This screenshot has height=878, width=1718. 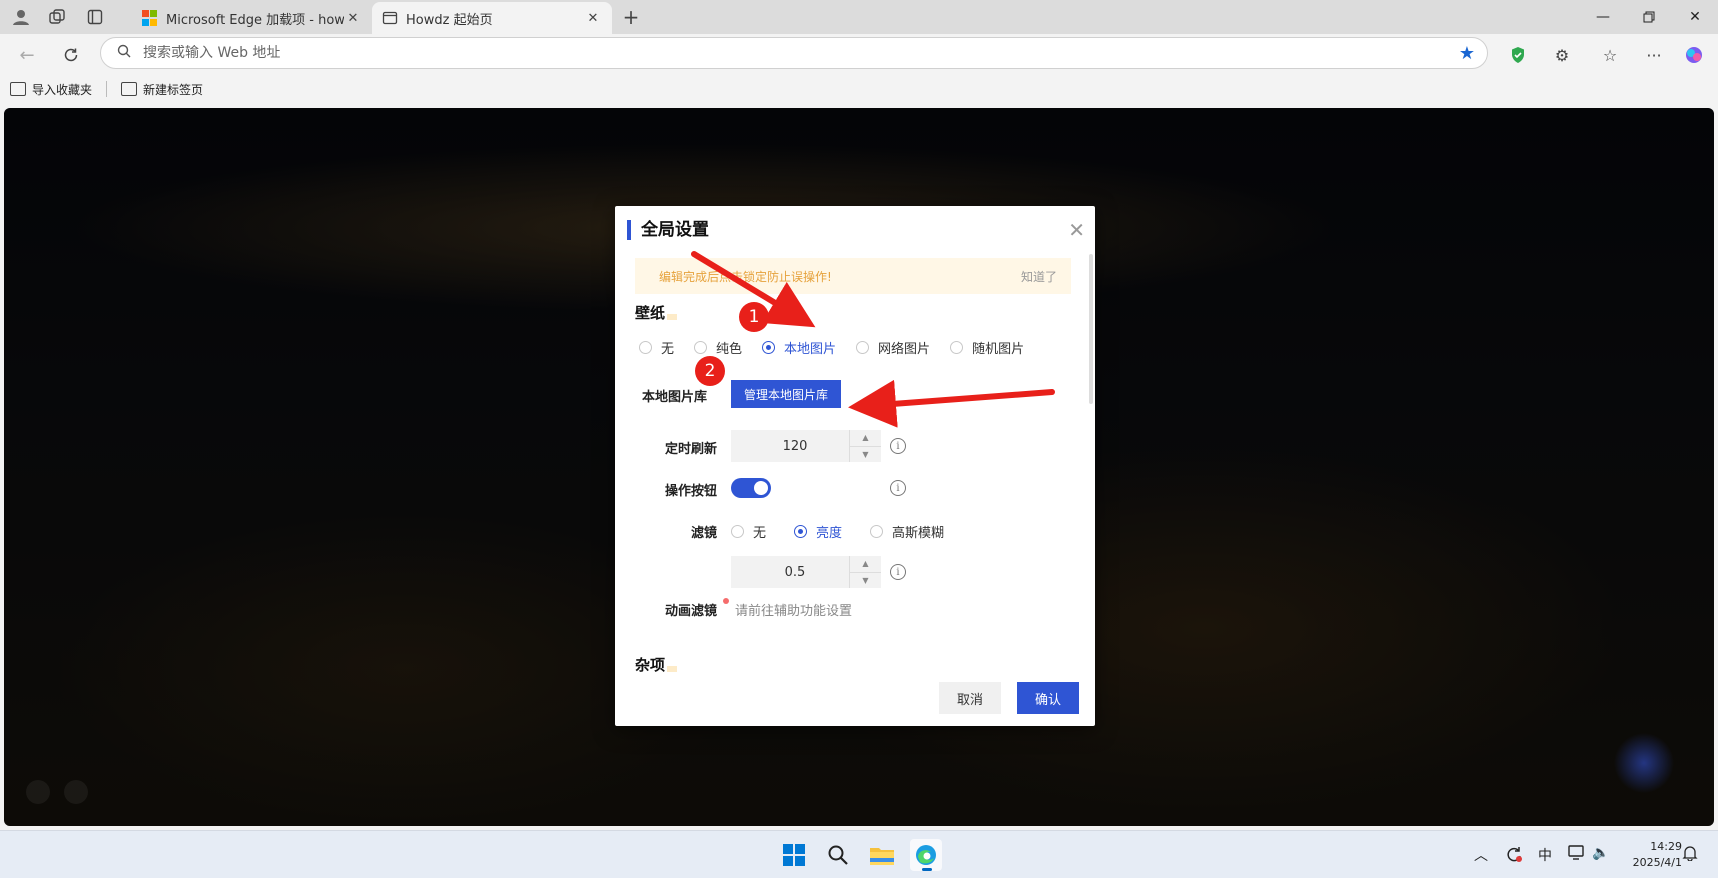 What do you see at coordinates (51, 89) in the screenshot?
I see `bookmark-import-favorites: 导入收藏夹` at bounding box center [51, 89].